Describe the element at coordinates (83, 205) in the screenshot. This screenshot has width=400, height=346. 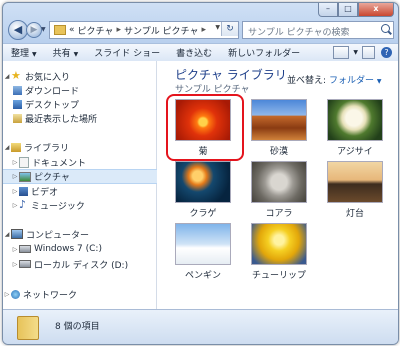
I see `nav-music: ▷ ♪ ミュージック` at that location.